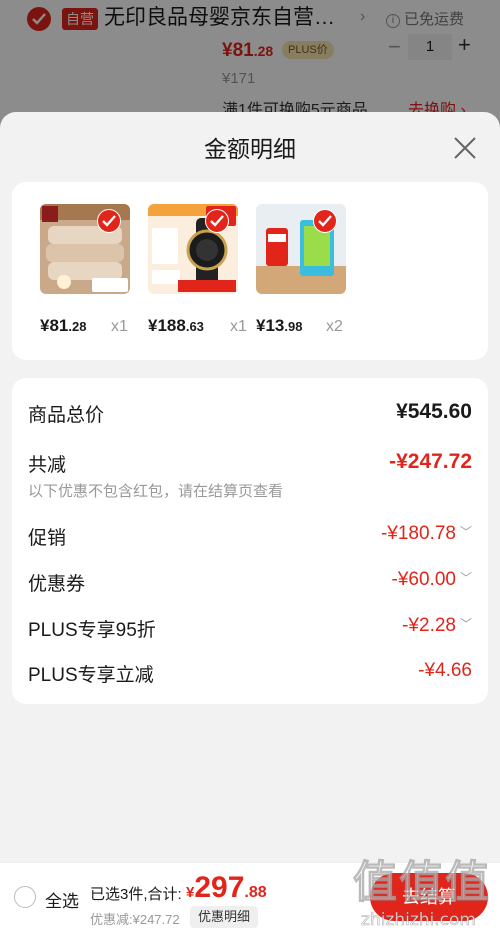 This screenshot has width=500, height=932. I want to click on goods-total-value: ¥545.60, so click(434, 411).